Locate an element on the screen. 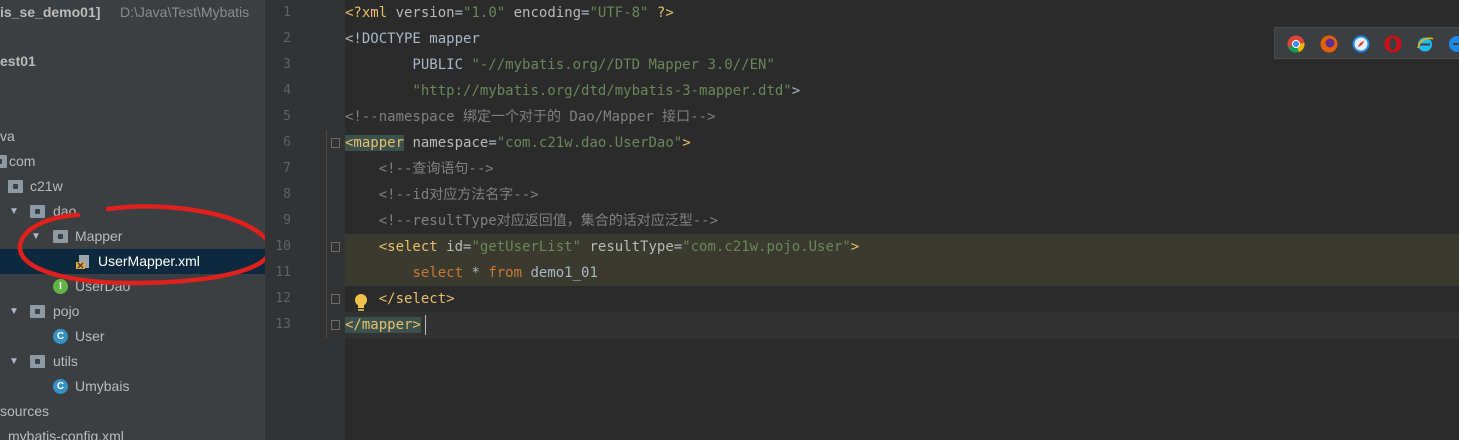 The height and width of the screenshot is (440, 1459). project-name: is_se_demo01] is located at coordinates (50, 12).